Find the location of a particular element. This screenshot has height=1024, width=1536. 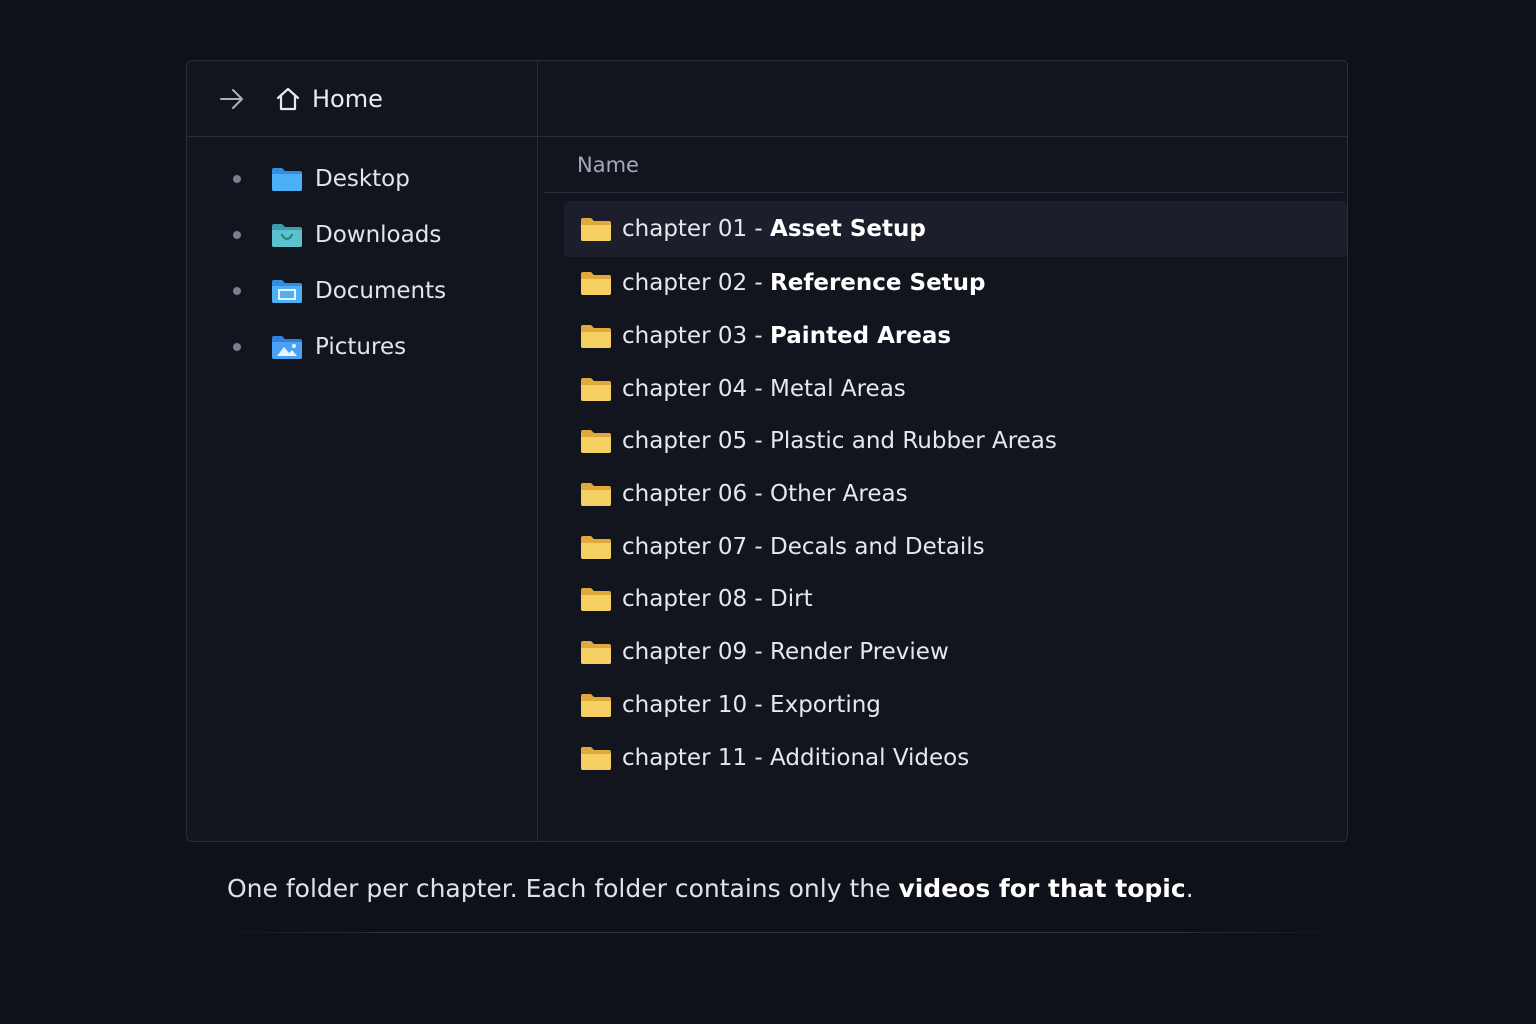

file-name: chapter 08 - Dirt is located at coordinates (717, 599).